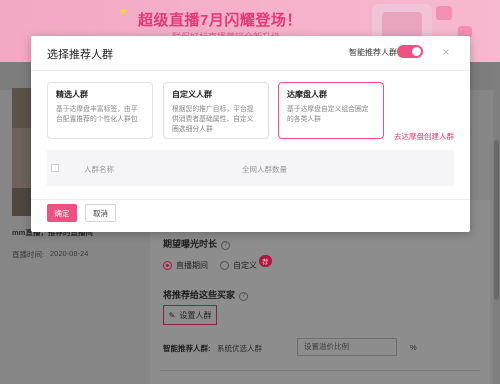  I want to click on live-time-value: 2020-08-24, so click(69, 253).